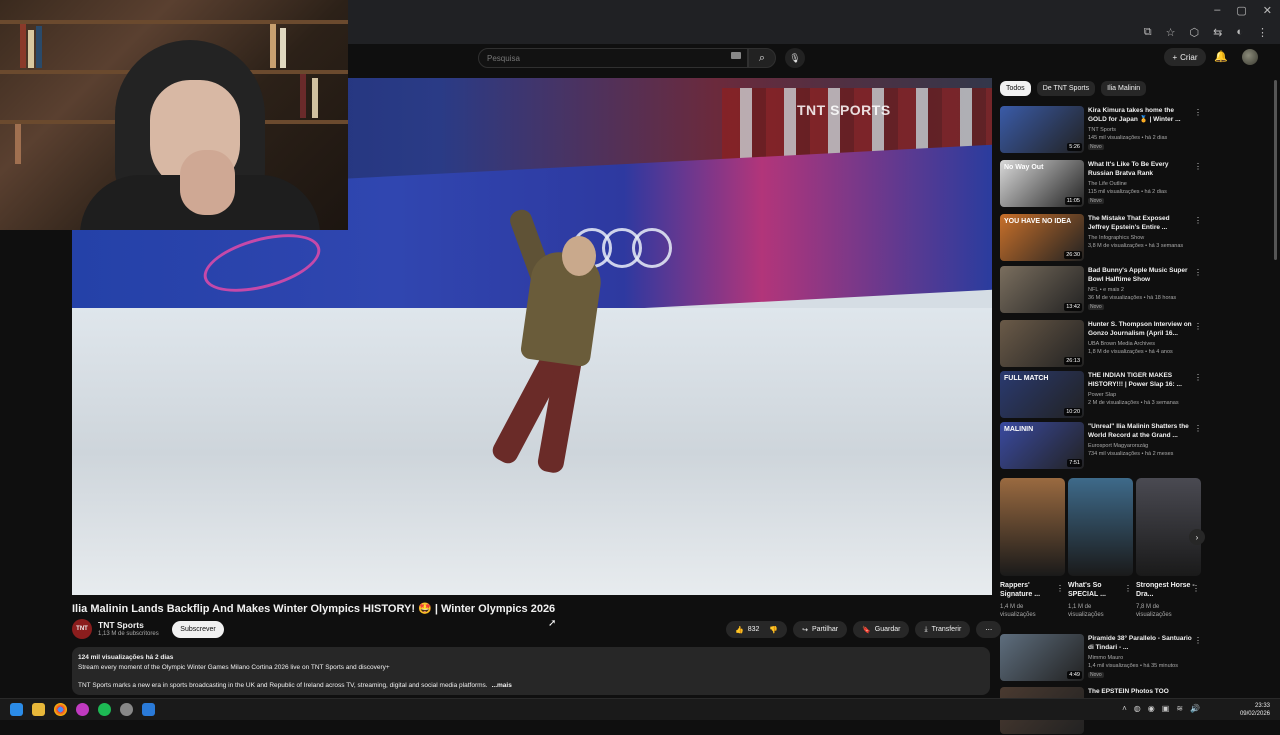  What do you see at coordinates (1262, 32) in the screenshot?
I see `menu-kebab-icon: ⋮` at bounding box center [1262, 32].